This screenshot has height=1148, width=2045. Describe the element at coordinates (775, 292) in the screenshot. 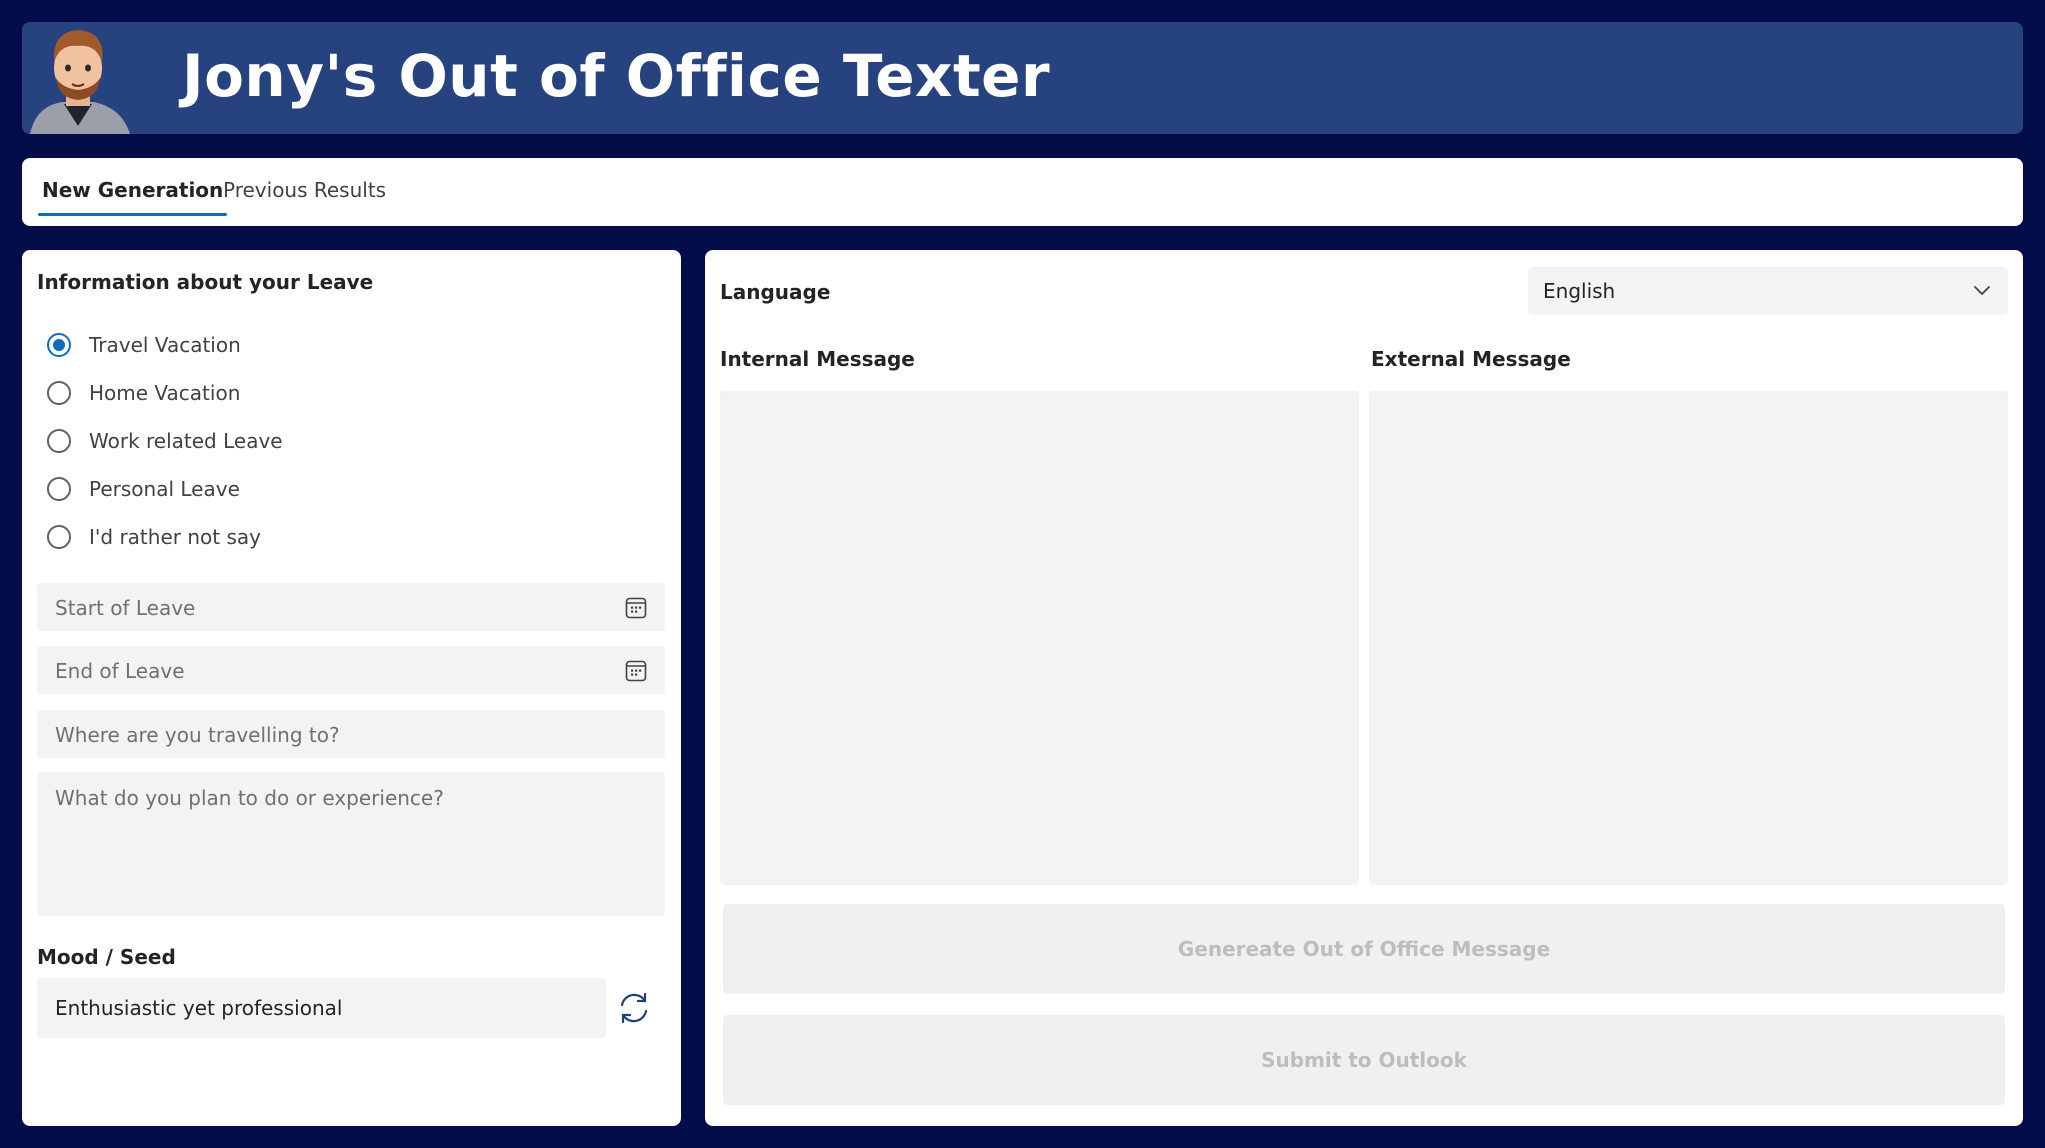

I see `language-label: Language` at that location.